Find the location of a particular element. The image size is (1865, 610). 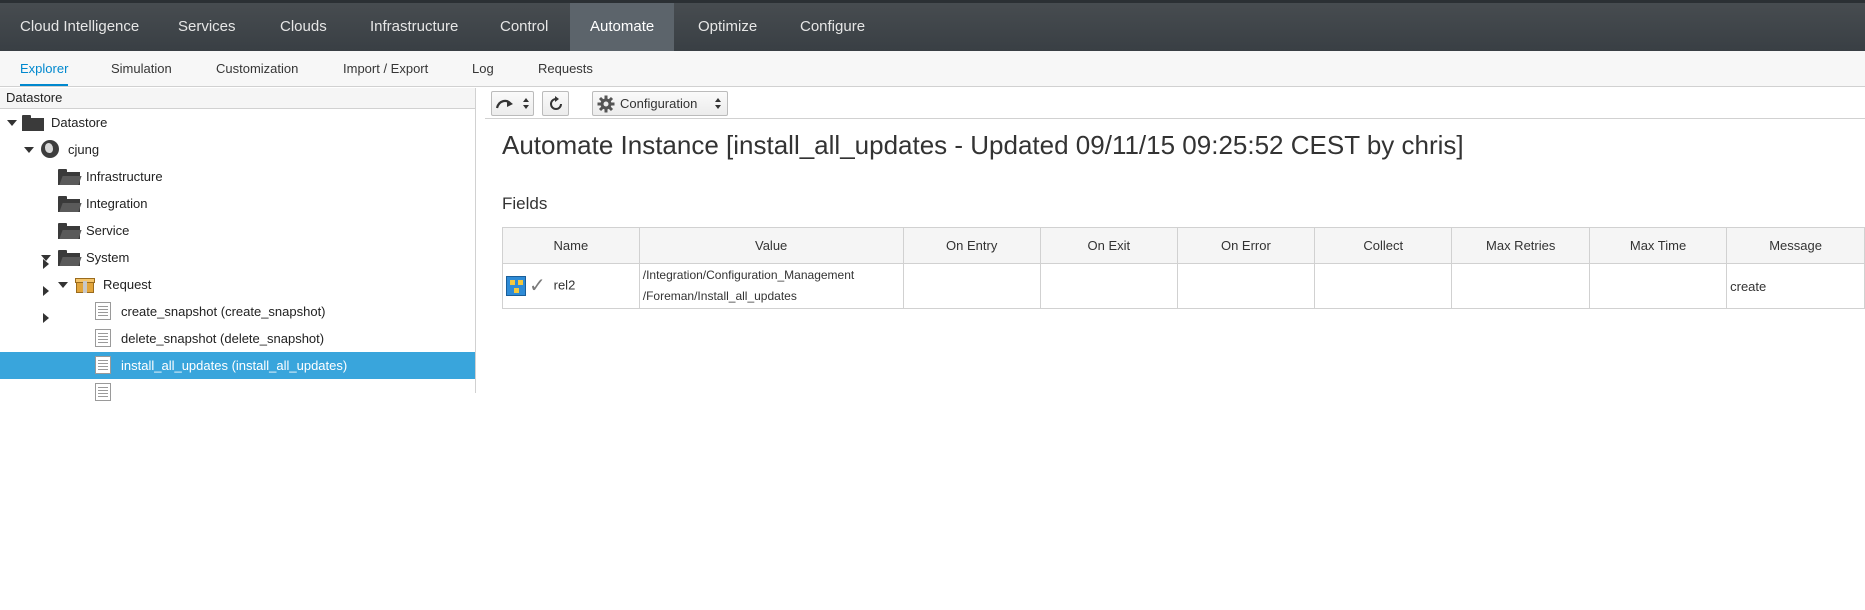

column-header-collect: Collect is located at coordinates (1383, 245).